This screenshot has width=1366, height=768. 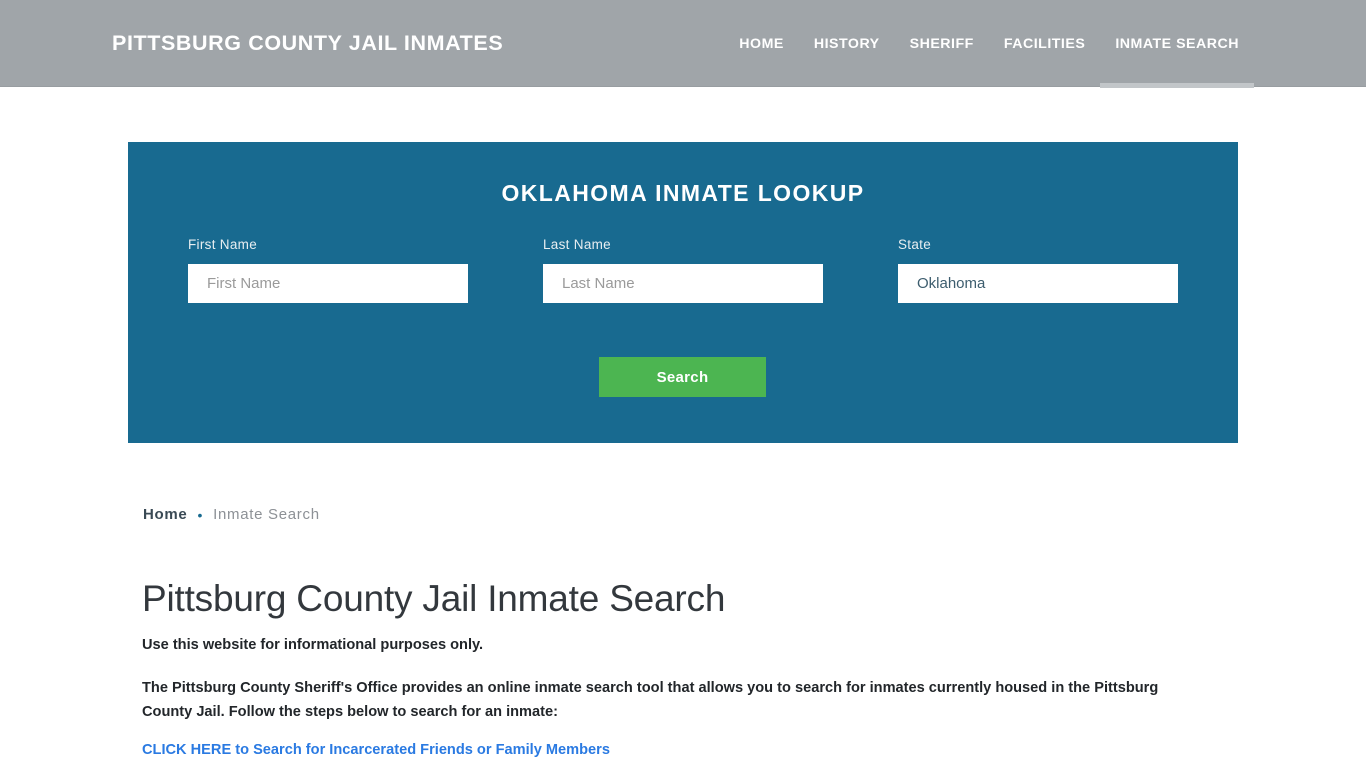 I want to click on nav-item-facilities: FACILITIES, so click(x=1044, y=43).